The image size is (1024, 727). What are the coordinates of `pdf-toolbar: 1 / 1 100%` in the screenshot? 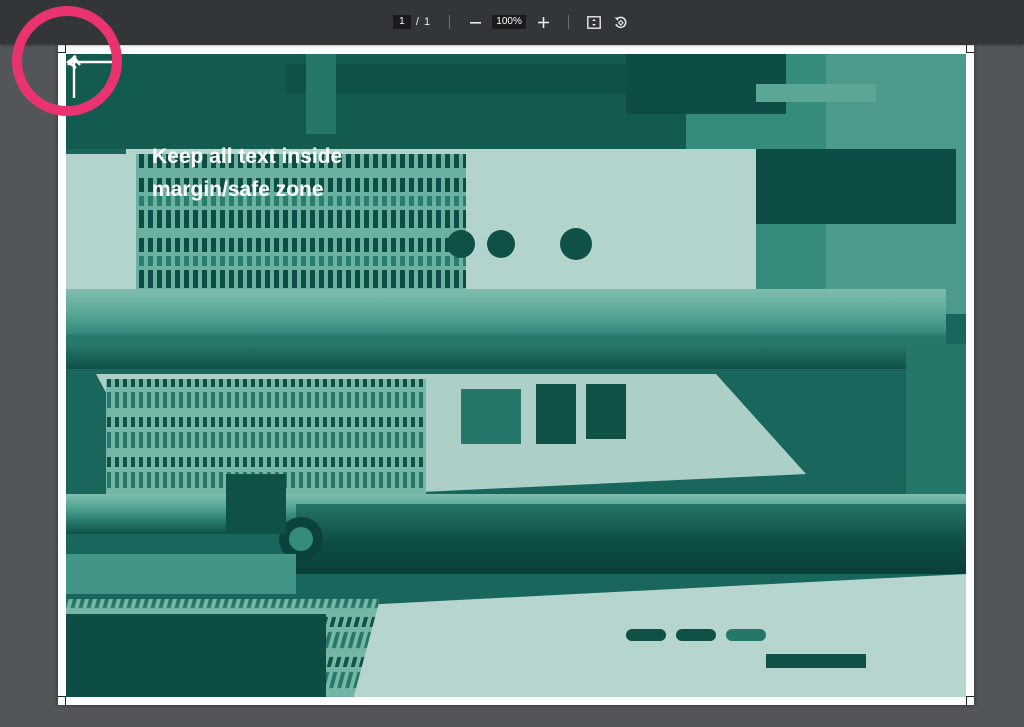 It's located at (512, 22).